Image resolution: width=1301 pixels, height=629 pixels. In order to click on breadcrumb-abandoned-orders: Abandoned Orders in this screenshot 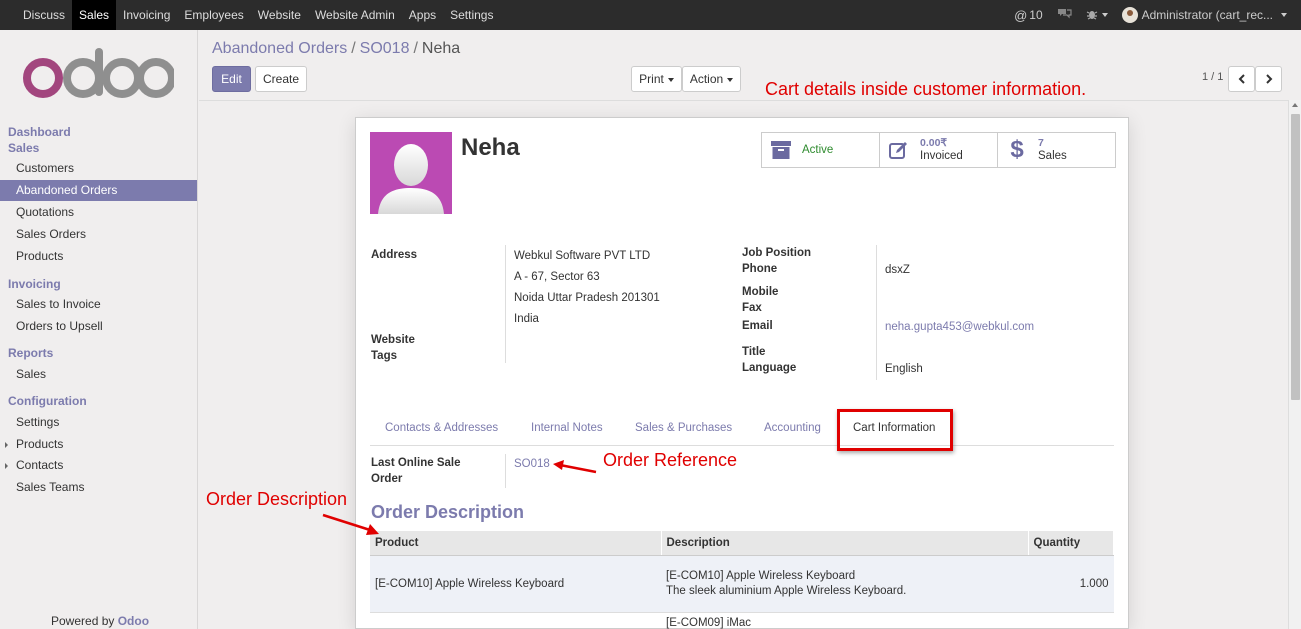, I will do `click(279, 48)`.